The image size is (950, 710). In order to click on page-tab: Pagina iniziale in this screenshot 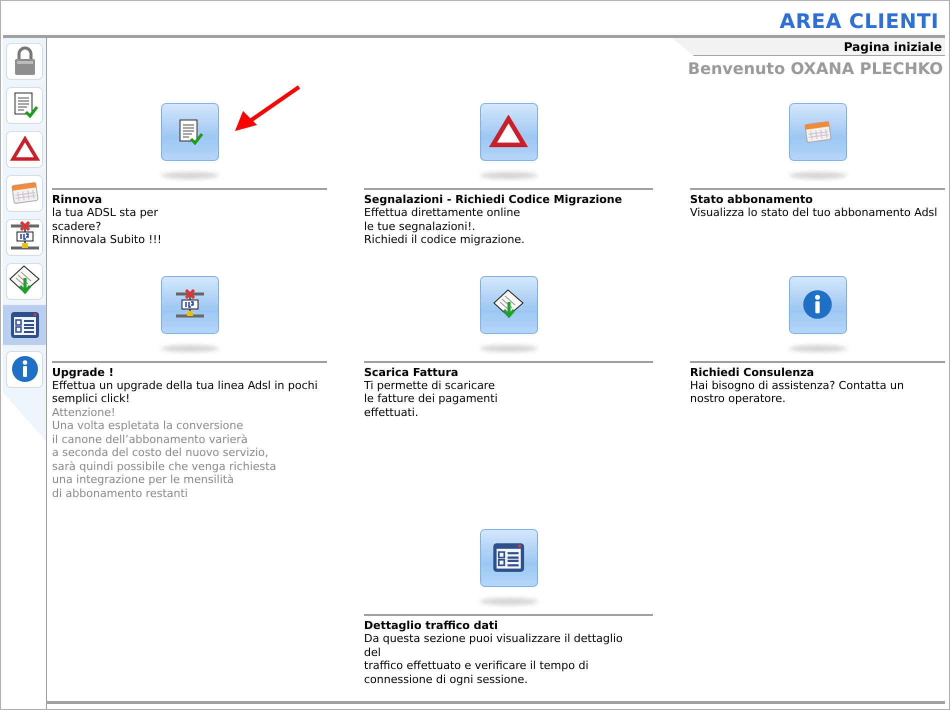, I will do `click(808, 47)`.